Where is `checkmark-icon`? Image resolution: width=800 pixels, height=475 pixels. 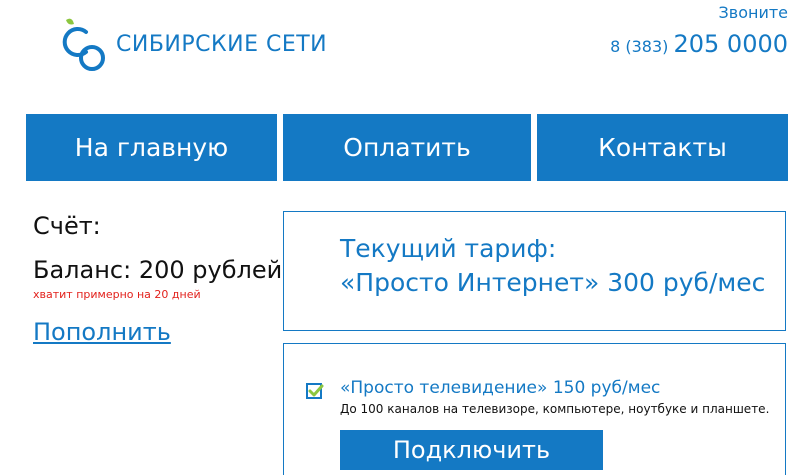
checkmark-icon is located at coordinates (316, 390).